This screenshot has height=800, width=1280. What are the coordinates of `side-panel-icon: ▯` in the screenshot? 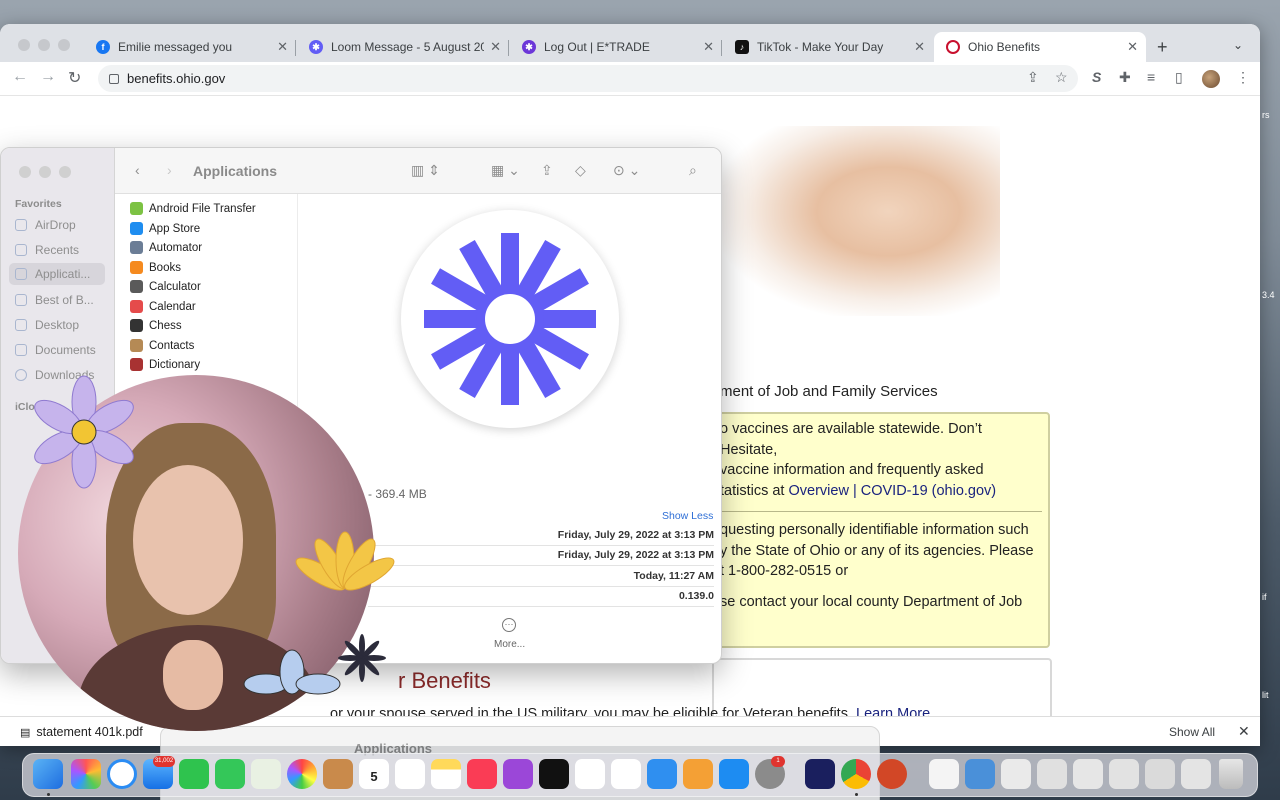 It's located at (1179, 77).